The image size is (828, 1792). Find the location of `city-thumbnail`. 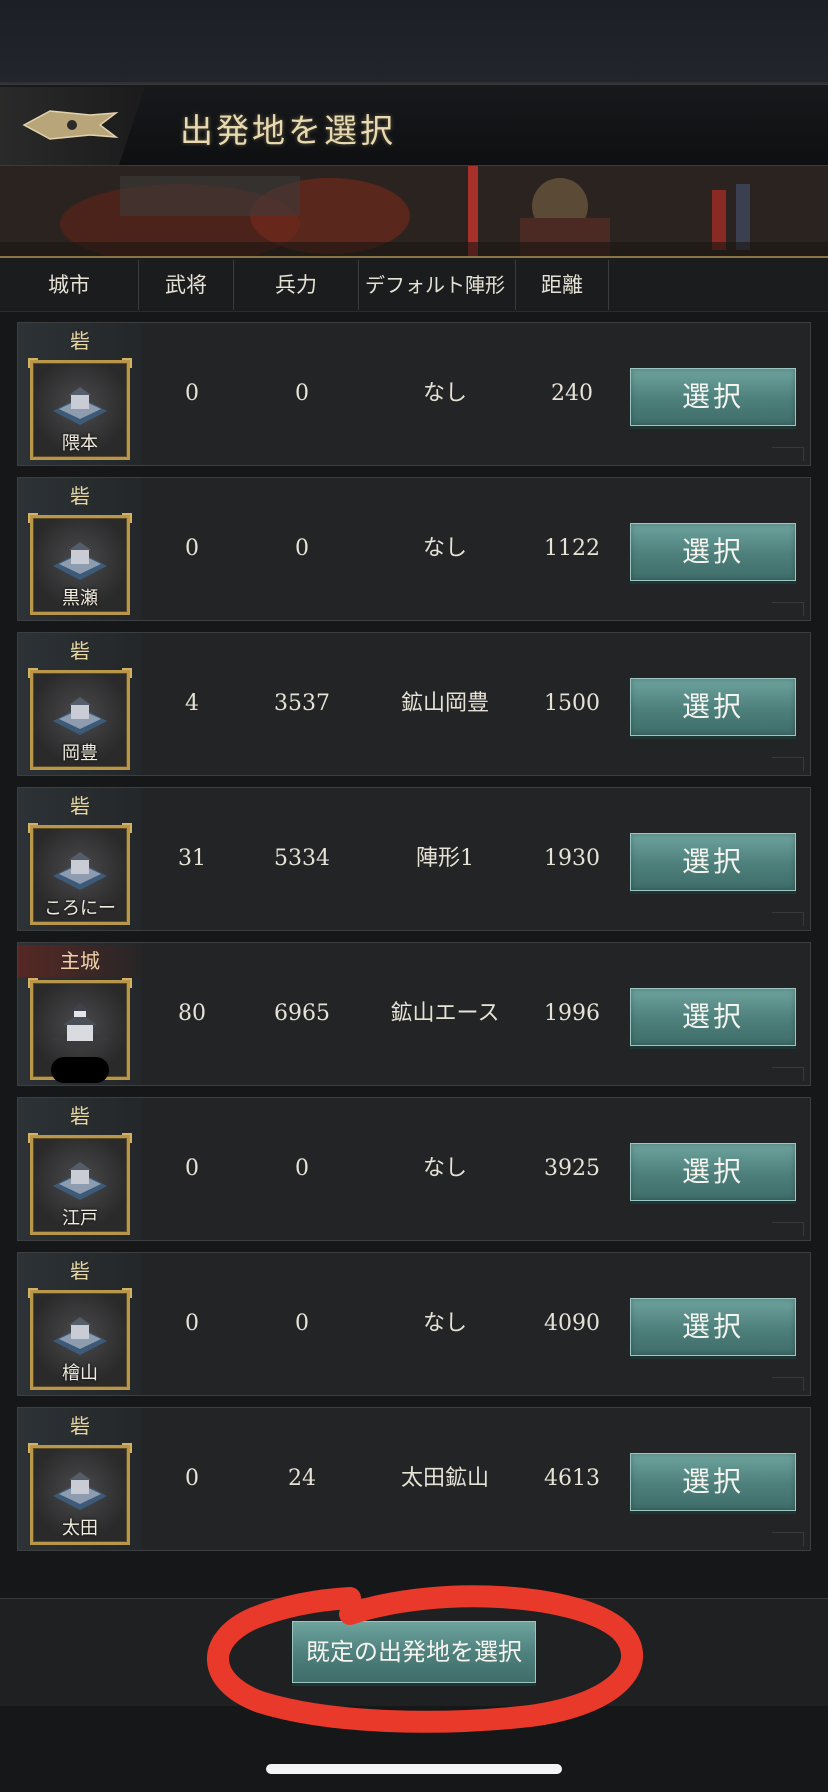

city-thumbnail is located at coordinates (80, 1030).